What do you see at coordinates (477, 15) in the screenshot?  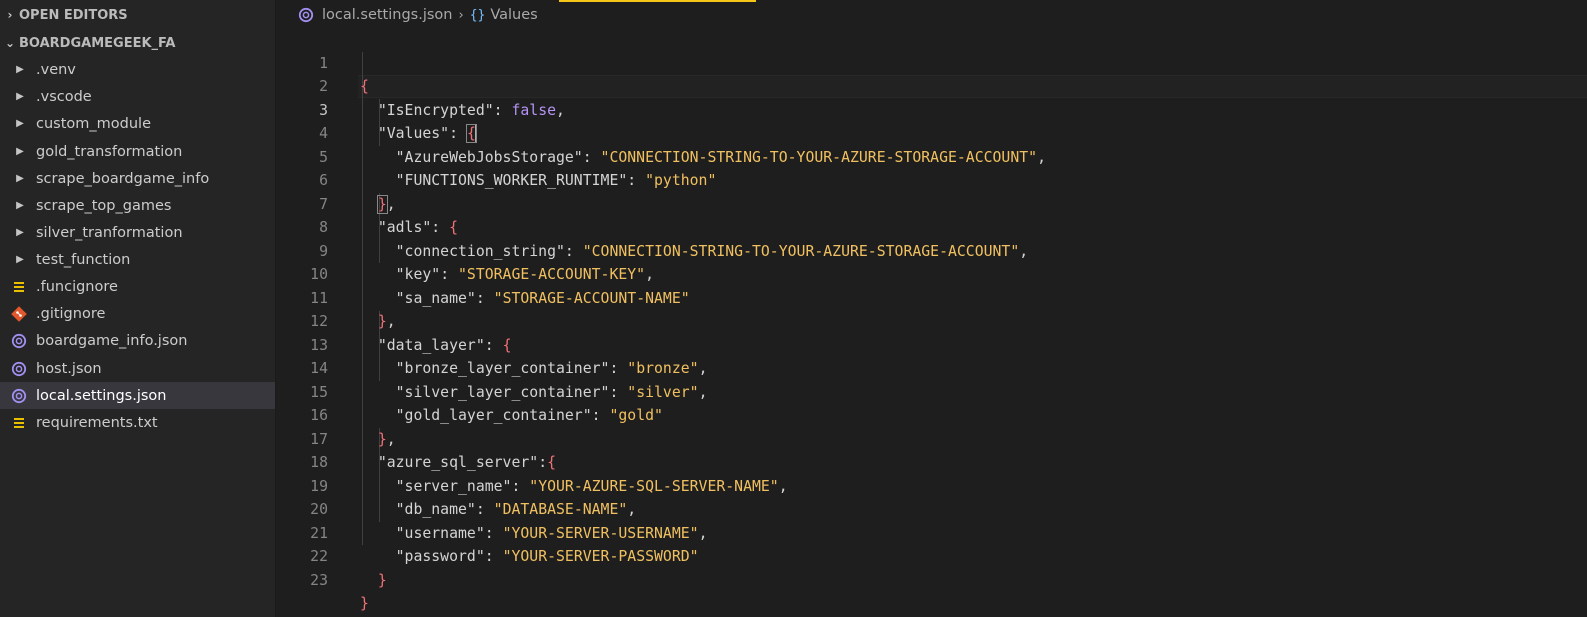 I see `object-symbol-icon: {}` at bounding box center [477, 15].